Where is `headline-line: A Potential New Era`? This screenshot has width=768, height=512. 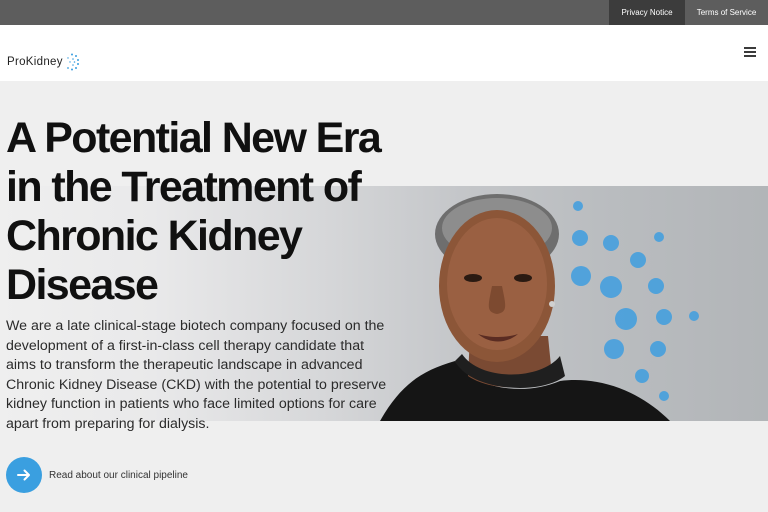 headline-line: A Potential New Era is located at coordinates (194, 138).